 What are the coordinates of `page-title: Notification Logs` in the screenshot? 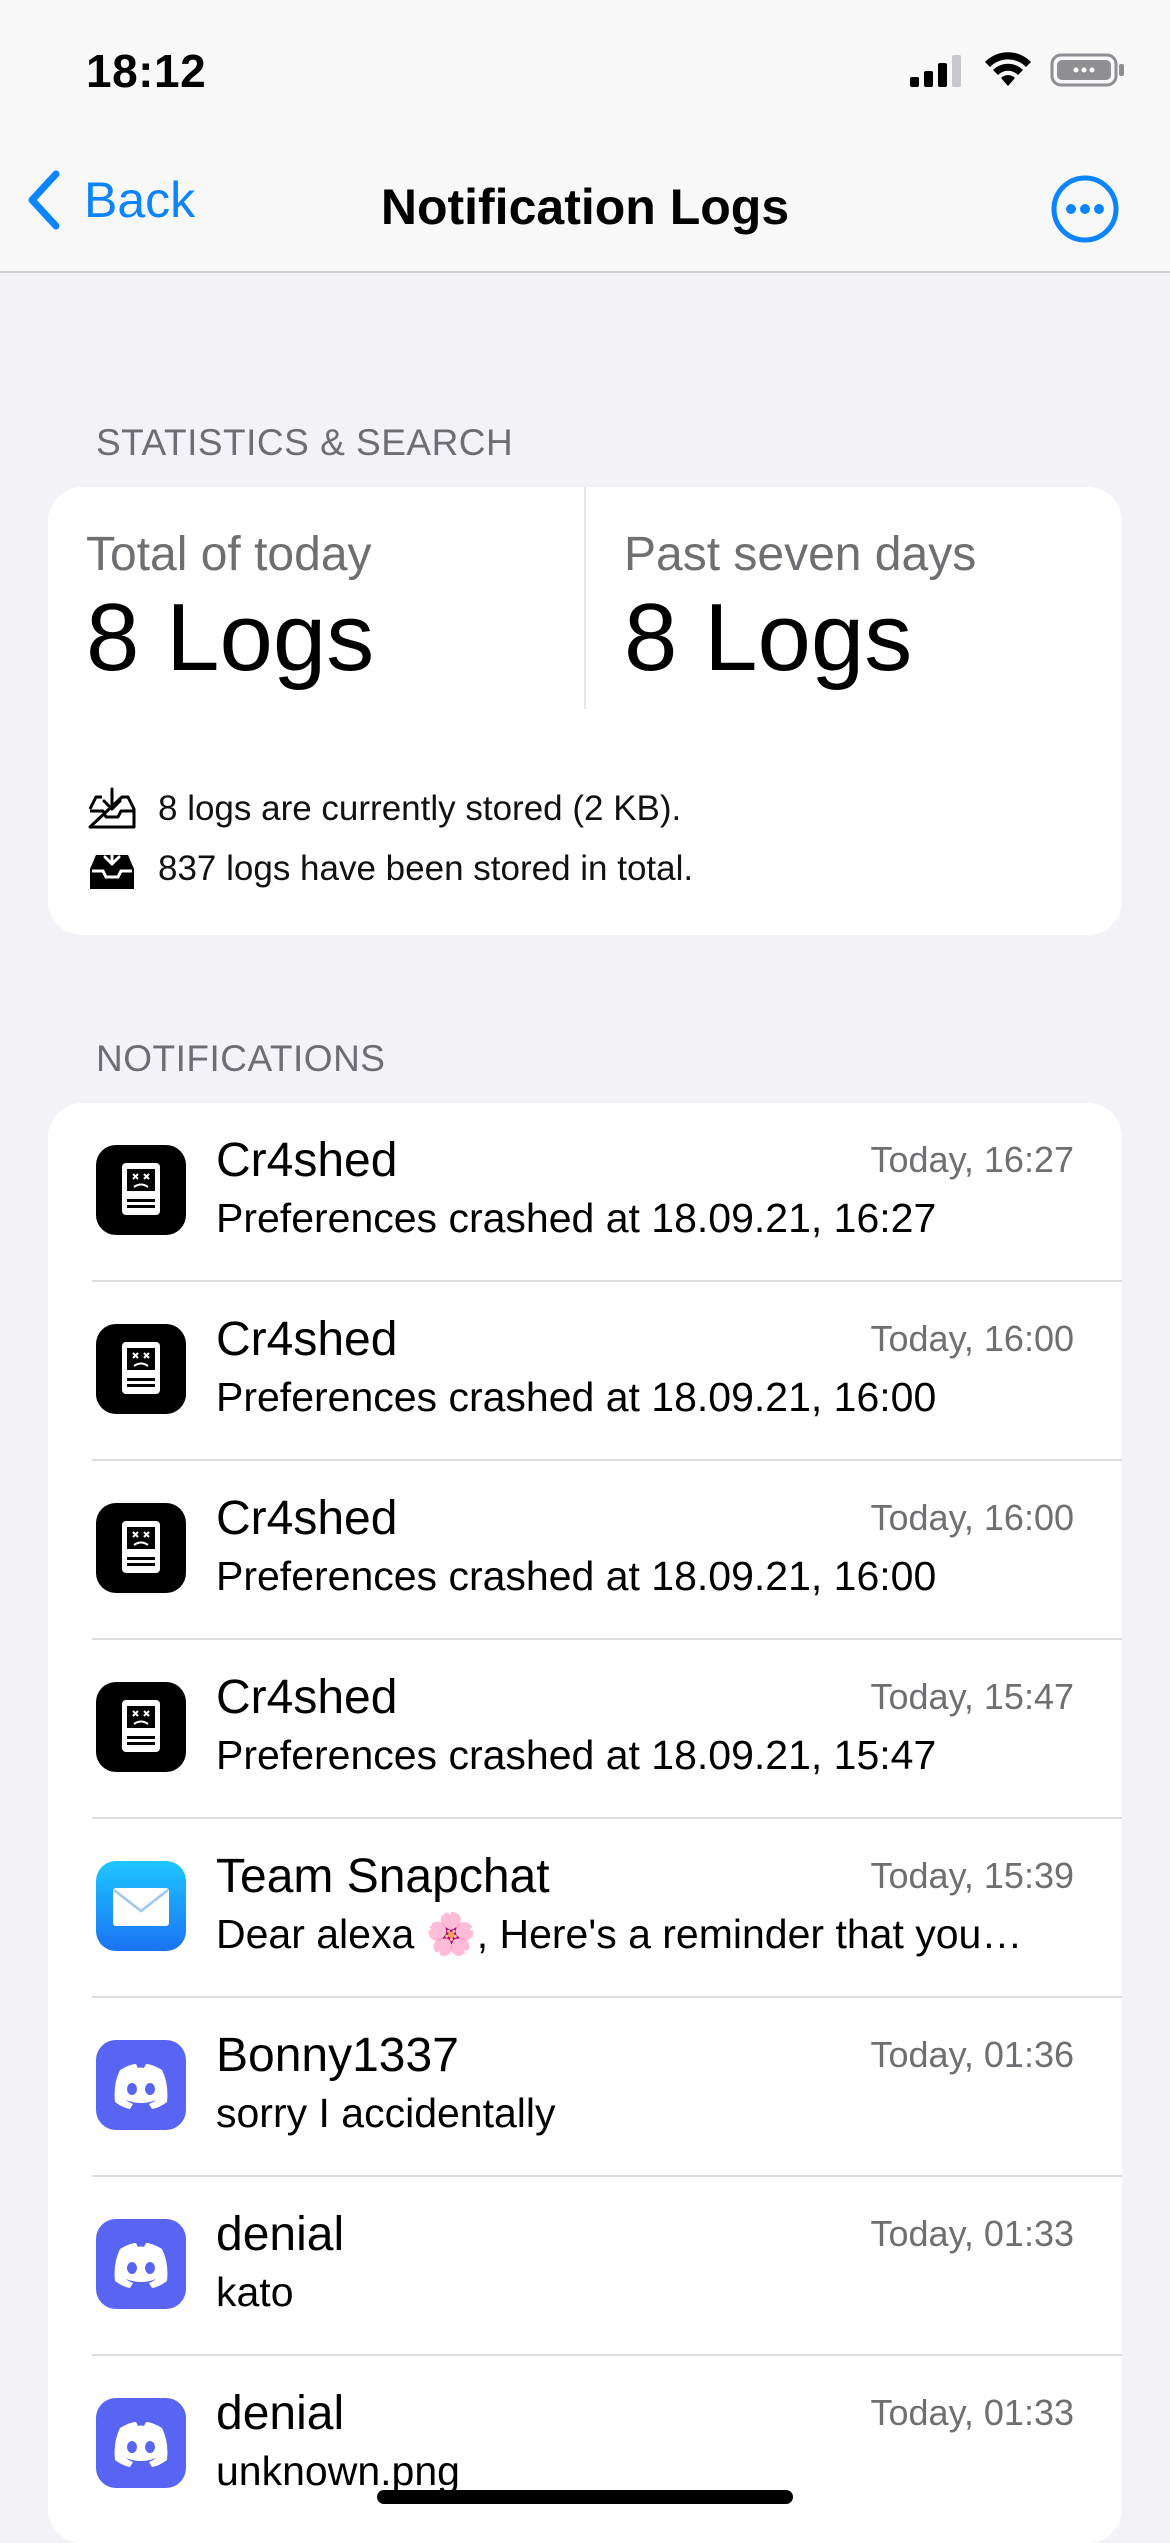 It's located at (585, 207).